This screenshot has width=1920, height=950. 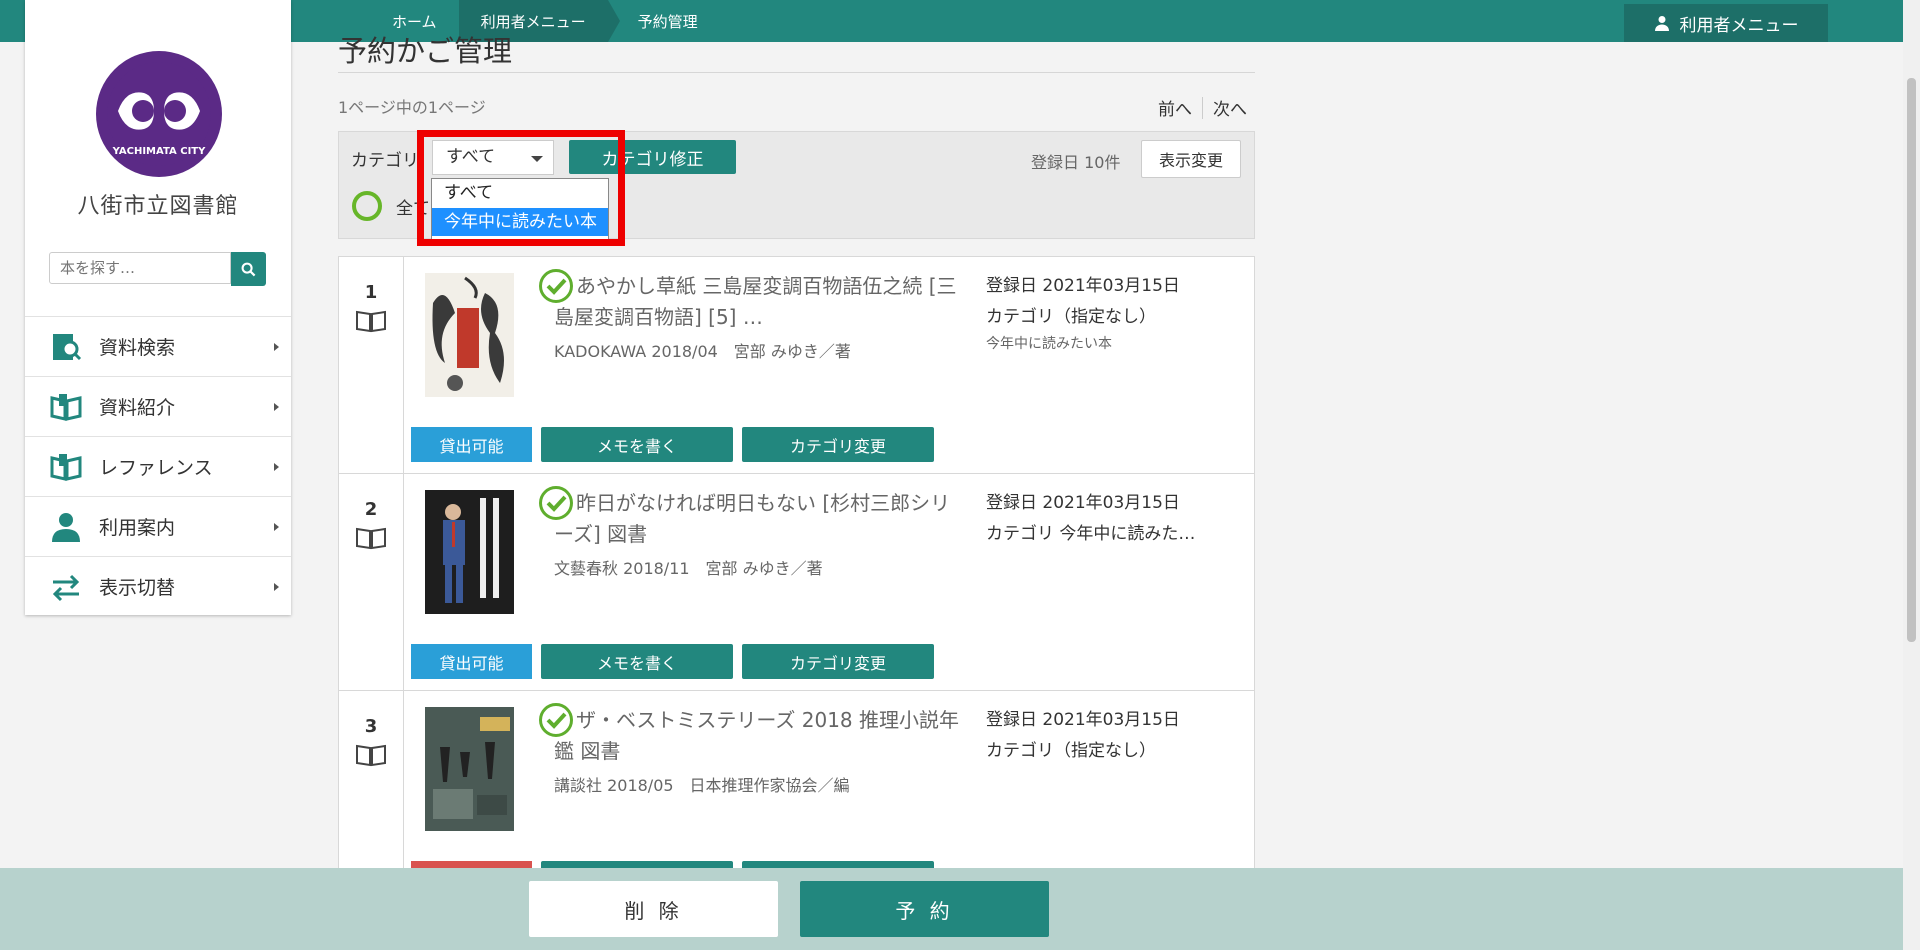 What do you see at coordinates (371, 292) in the screenshot?
I see `row-number: 1` at bounding box center [371, 292].